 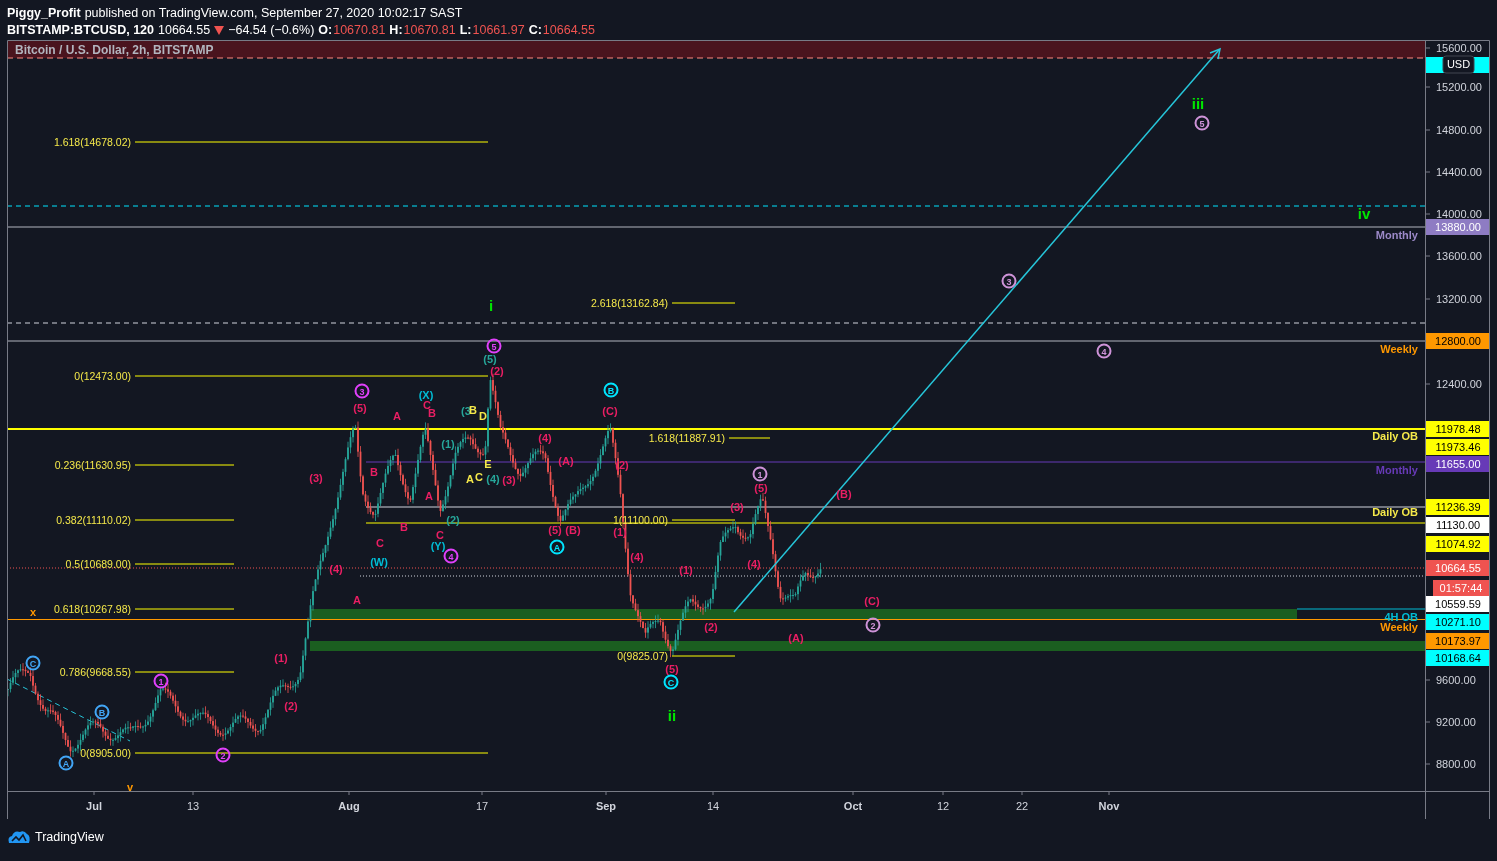 What do you see at coordinates (80, 29) in the screenshot?
I see `symbol-label: BITSTAMP:BTCUSD, 120` at bounding box center [80, 29].